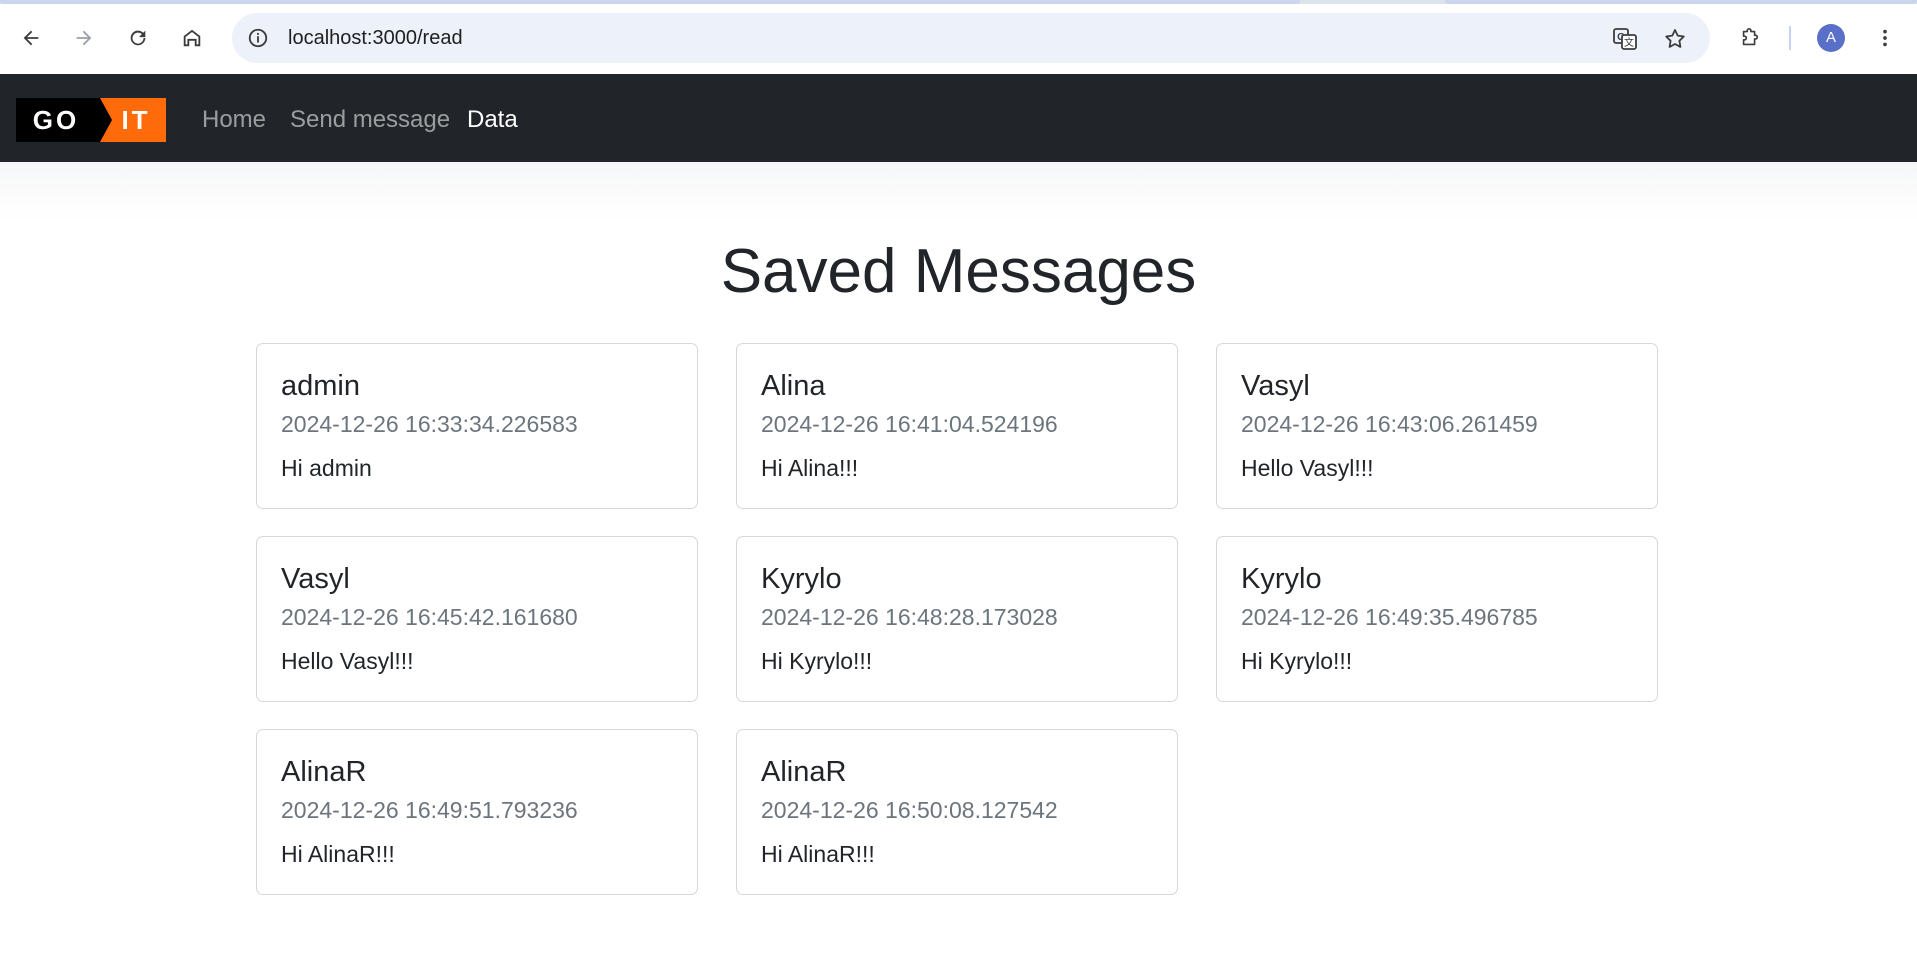 The width and height of the screenshot is (1917, 978). Describe the element at coordinates (1389, 424) in the screenshot. I see `message-timestamp: 2024-12-26 16:43:06.261459` at that location.